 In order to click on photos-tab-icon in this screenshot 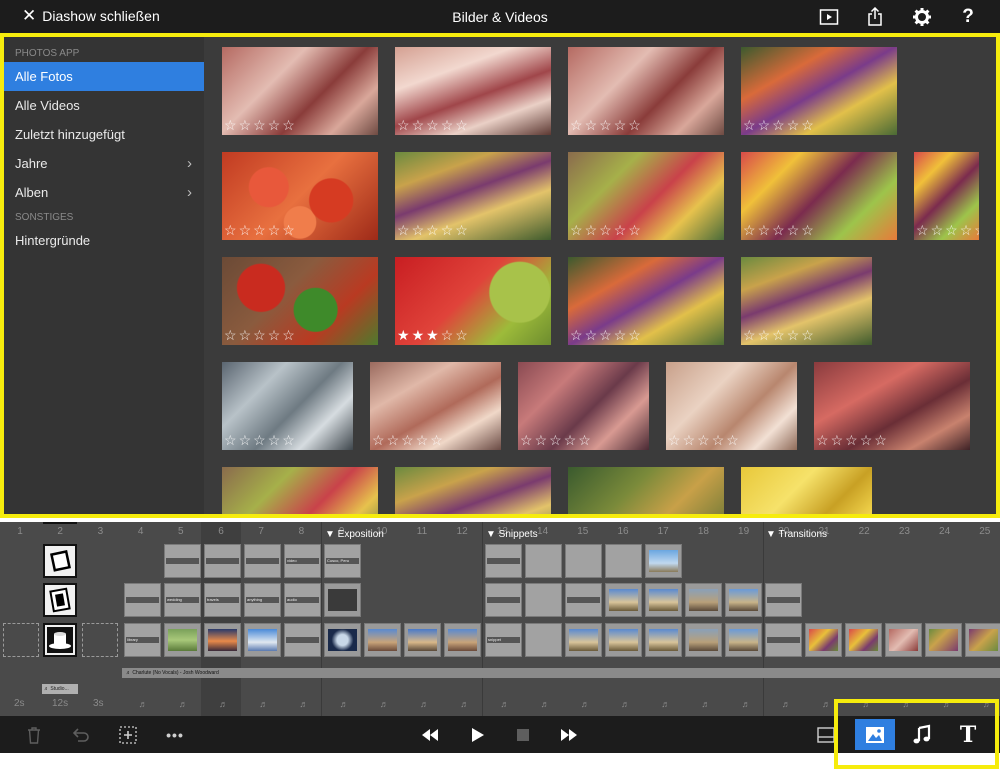, I will do `click(875, 734)`.